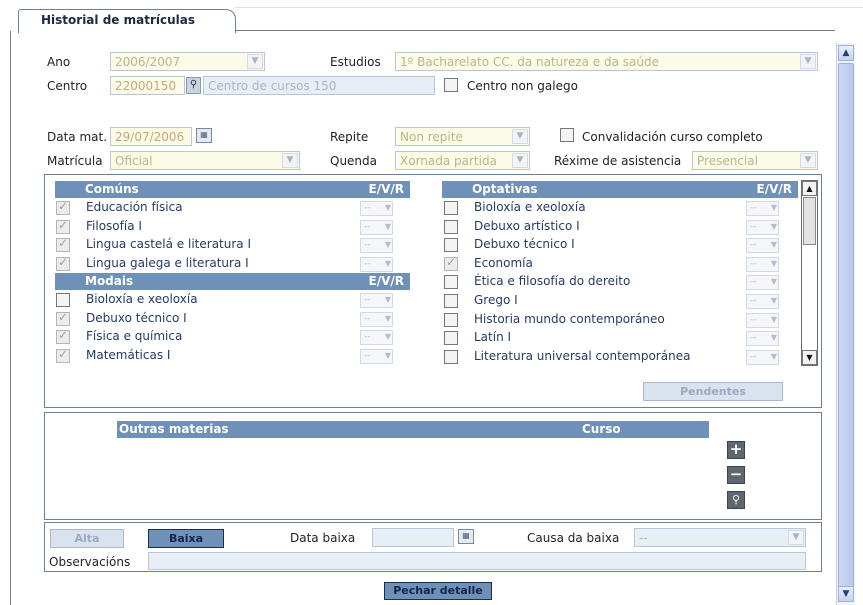 The image size is (863, 605). I want to click on subject-row: Filosofía I -- ▼, so click(236, 227).